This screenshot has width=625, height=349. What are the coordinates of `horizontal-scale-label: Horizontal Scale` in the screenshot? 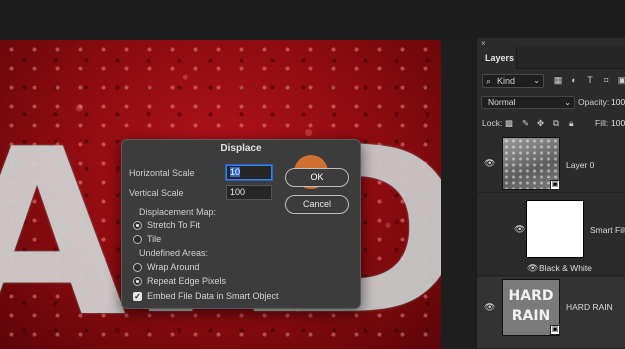 It's located at (162, 173).